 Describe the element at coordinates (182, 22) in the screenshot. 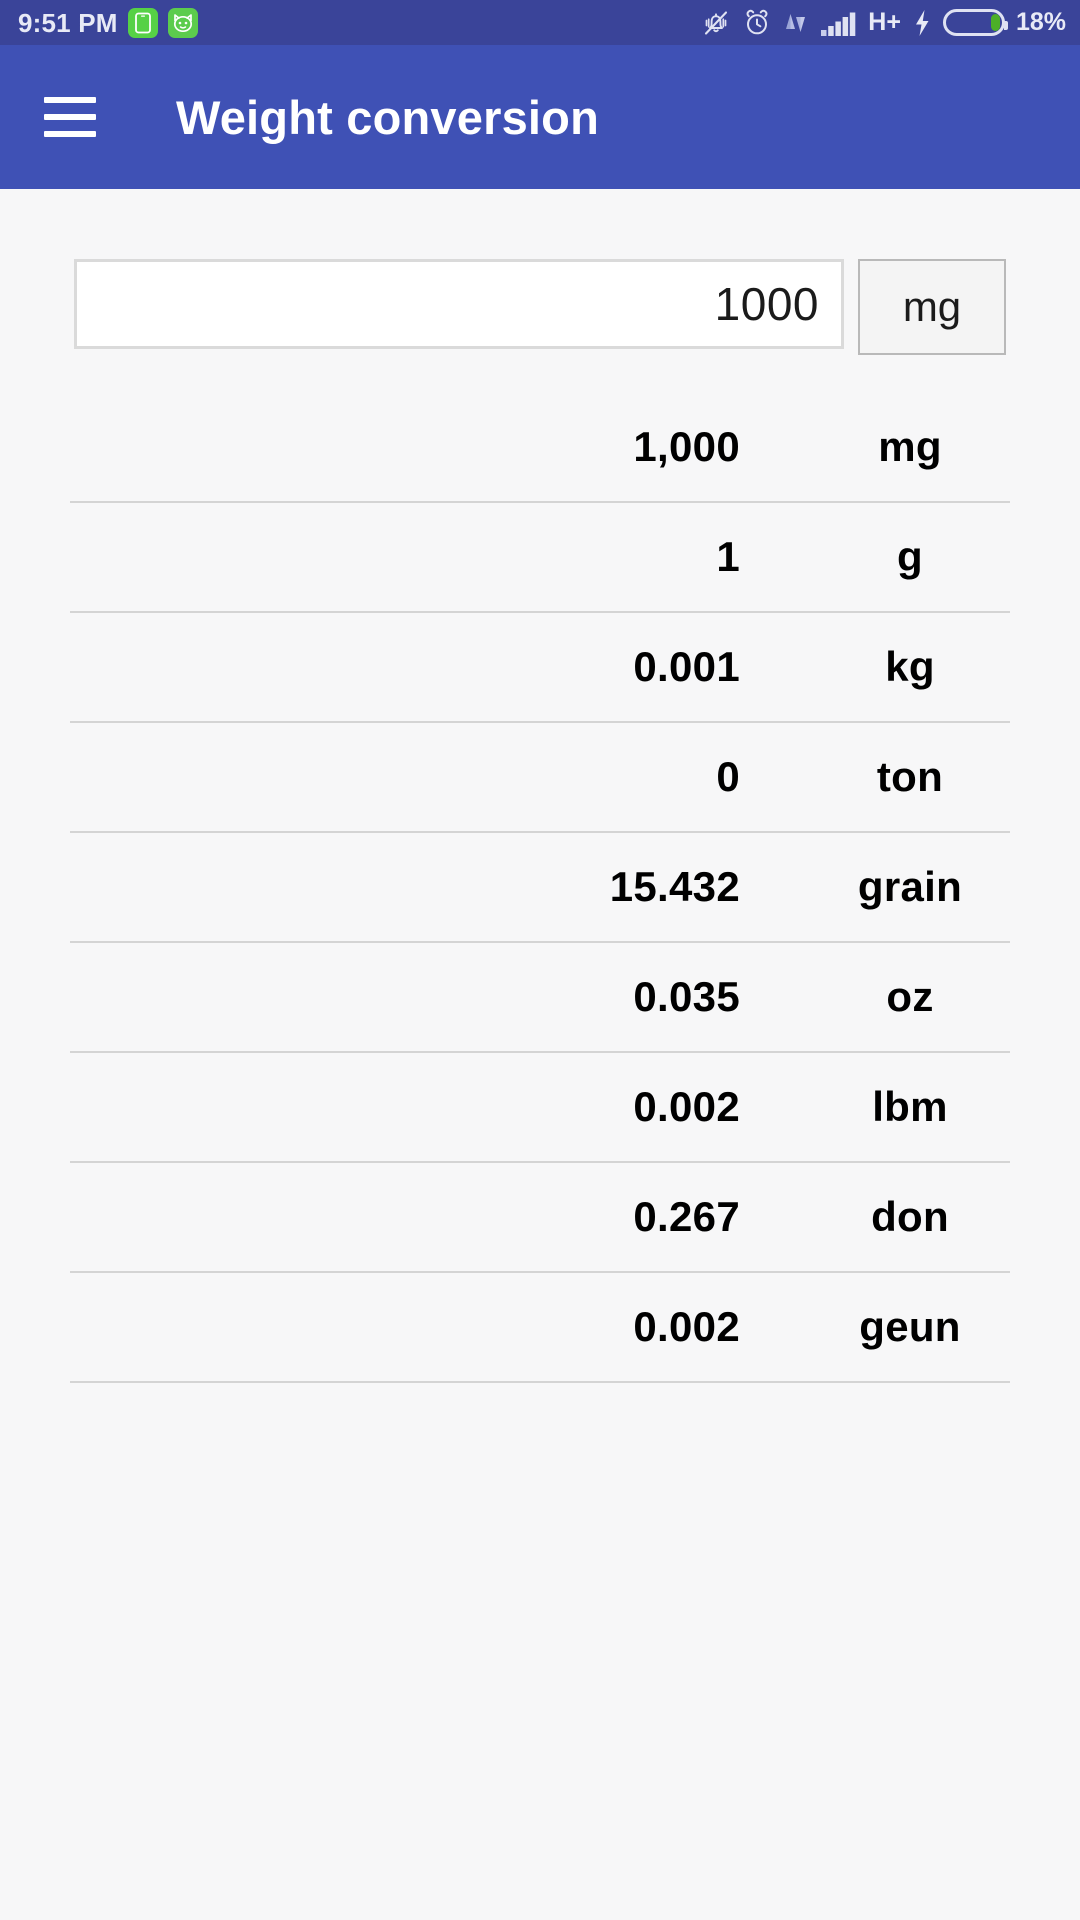

I see `cat-face-app-icon` at that location.